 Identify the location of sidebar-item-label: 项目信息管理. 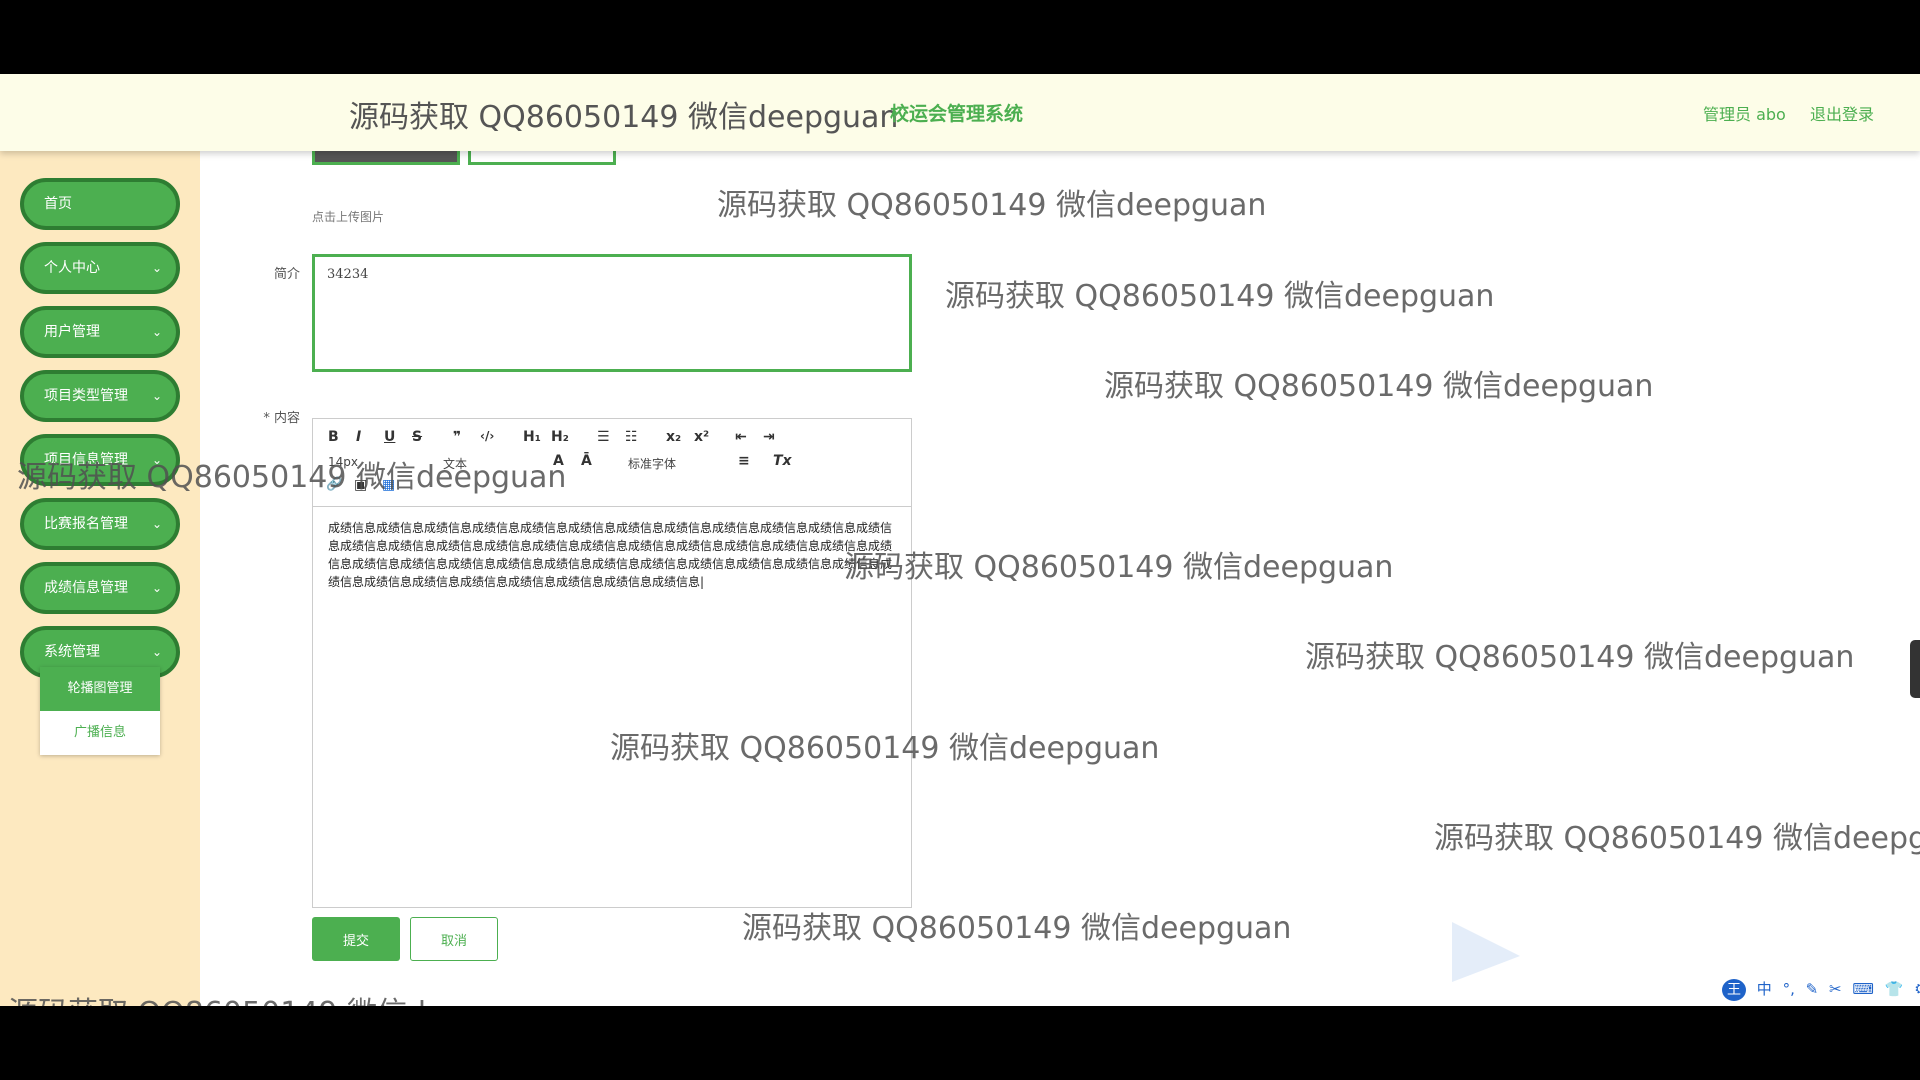
(86, 460).